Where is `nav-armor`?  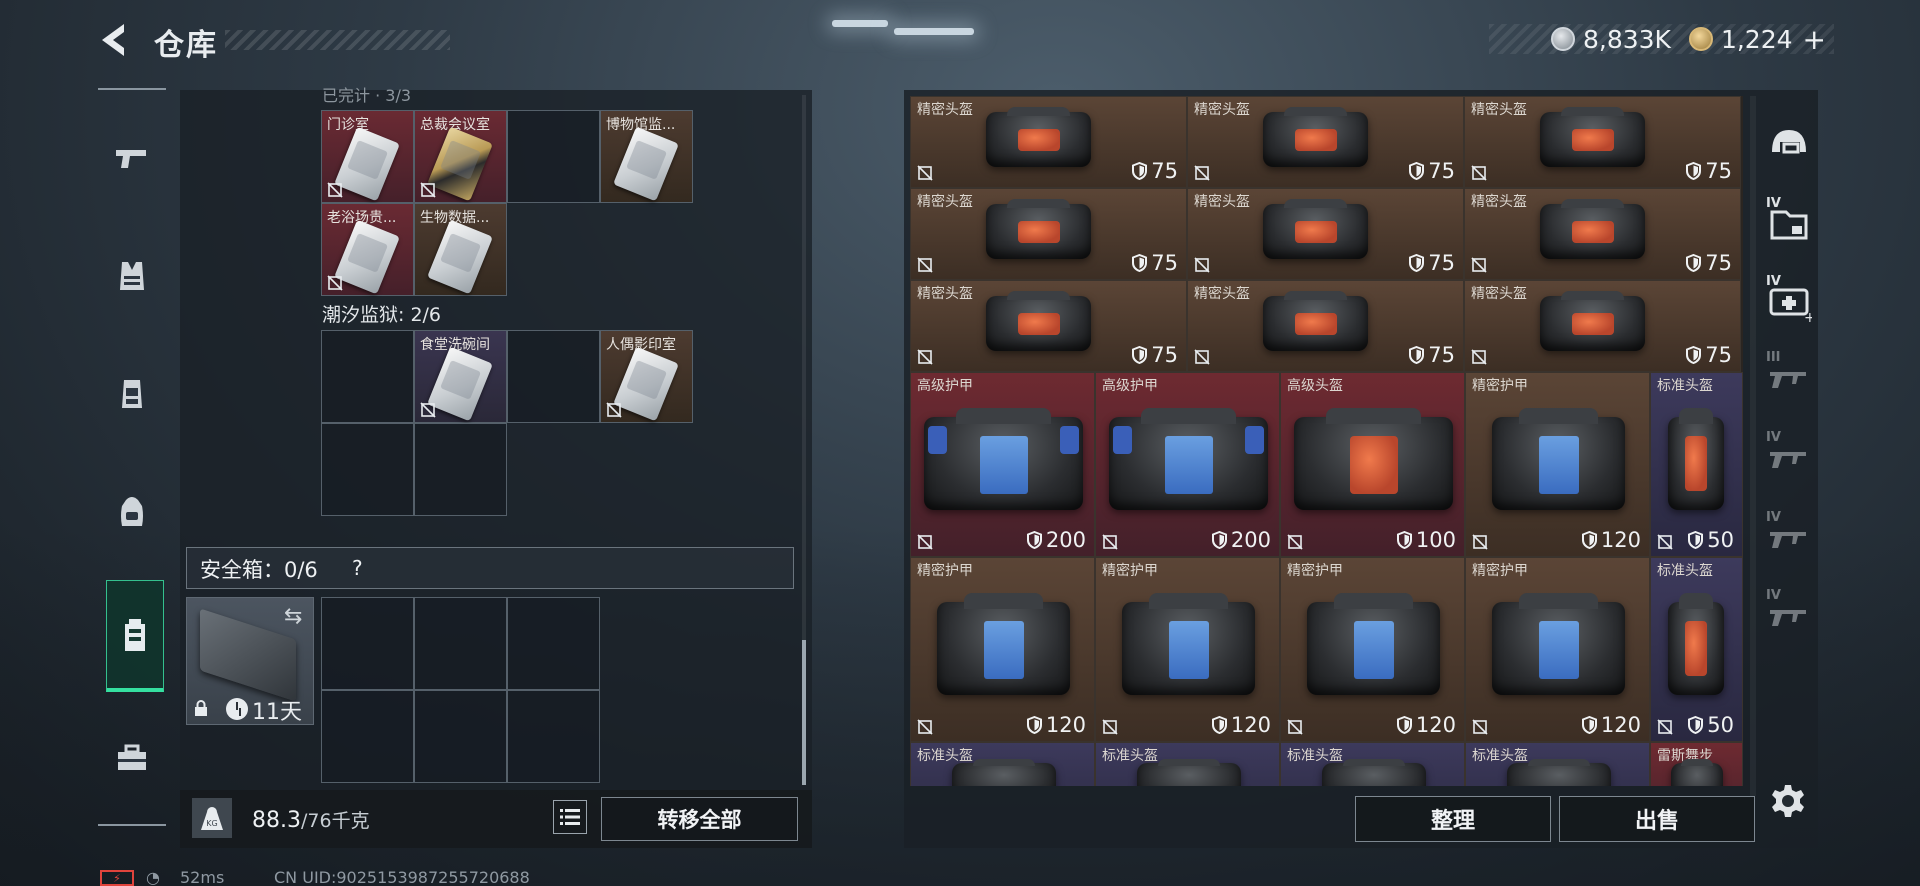
nav-armor is located at coordinates (132, 276).